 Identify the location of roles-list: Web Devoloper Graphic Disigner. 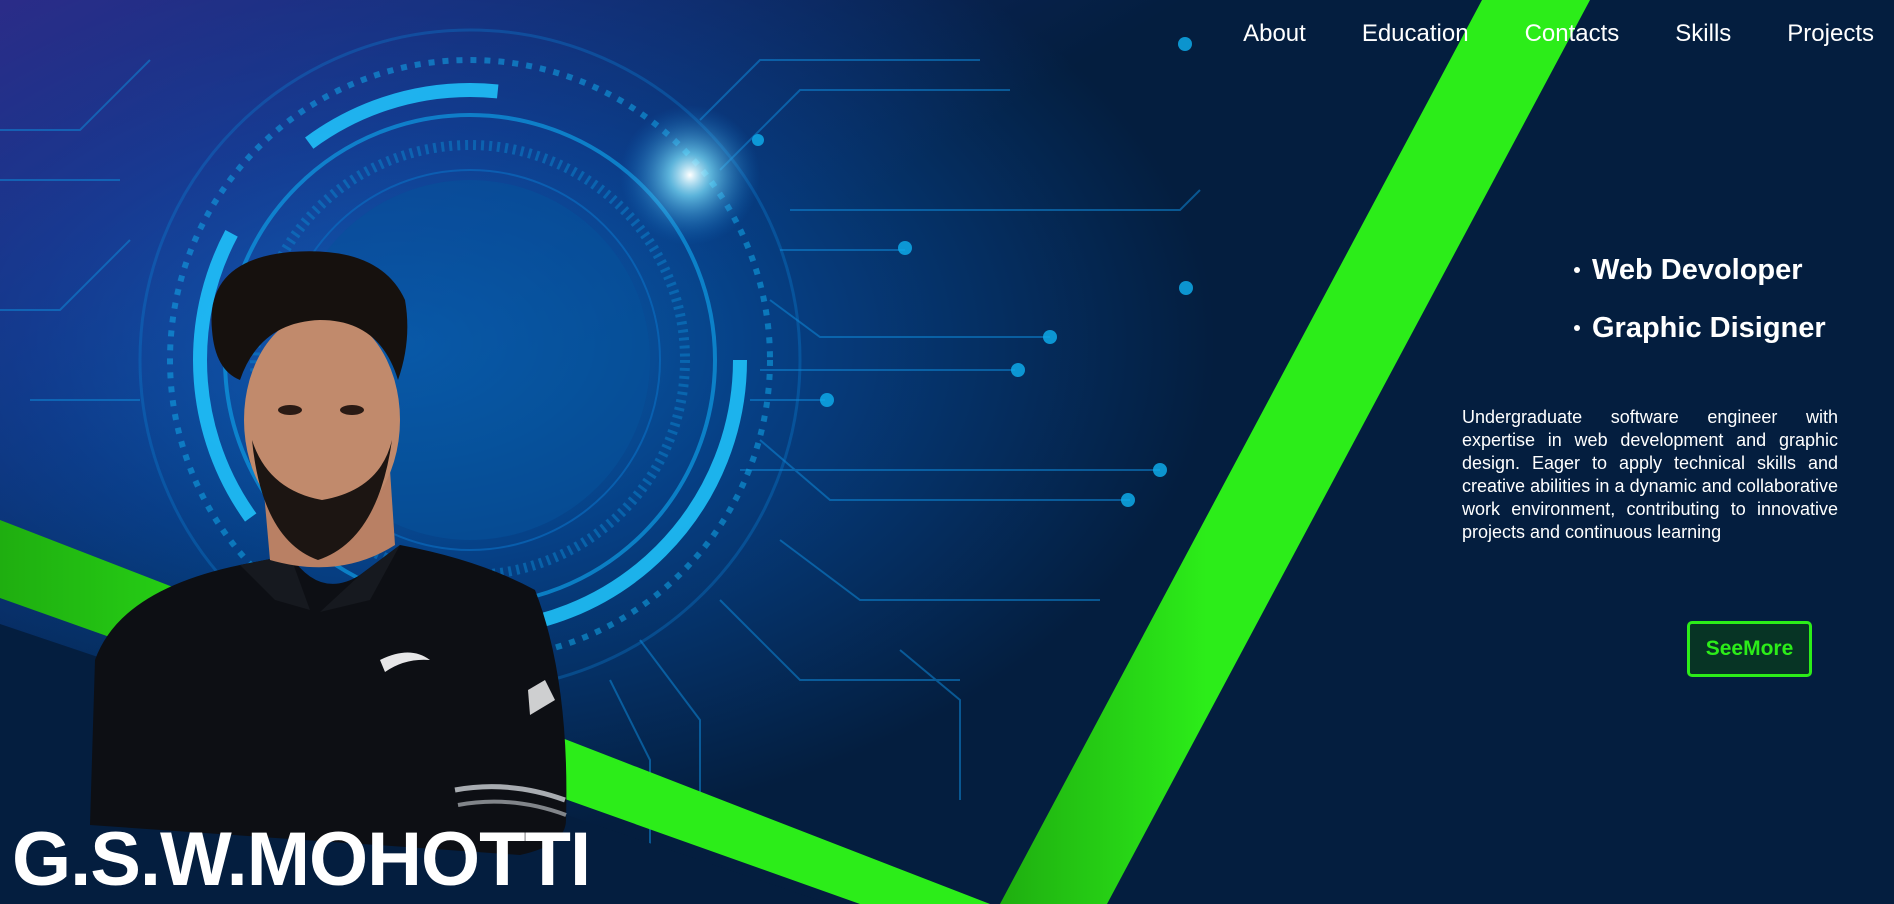
(1700, 299).